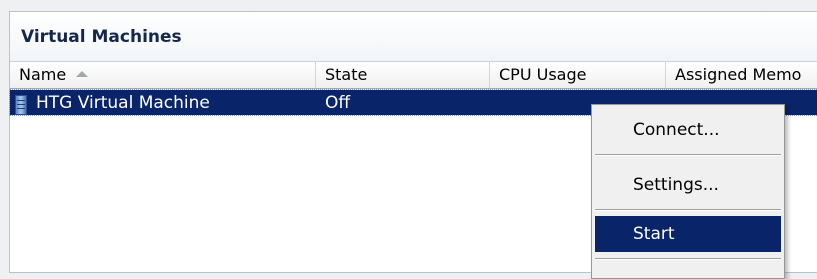 The height and width of the screenshot is (279, 817). What do you see at coordinates (82, 73) in the screenshot?
I see `sort-ascending-icon` at bounding box center [82, 73].